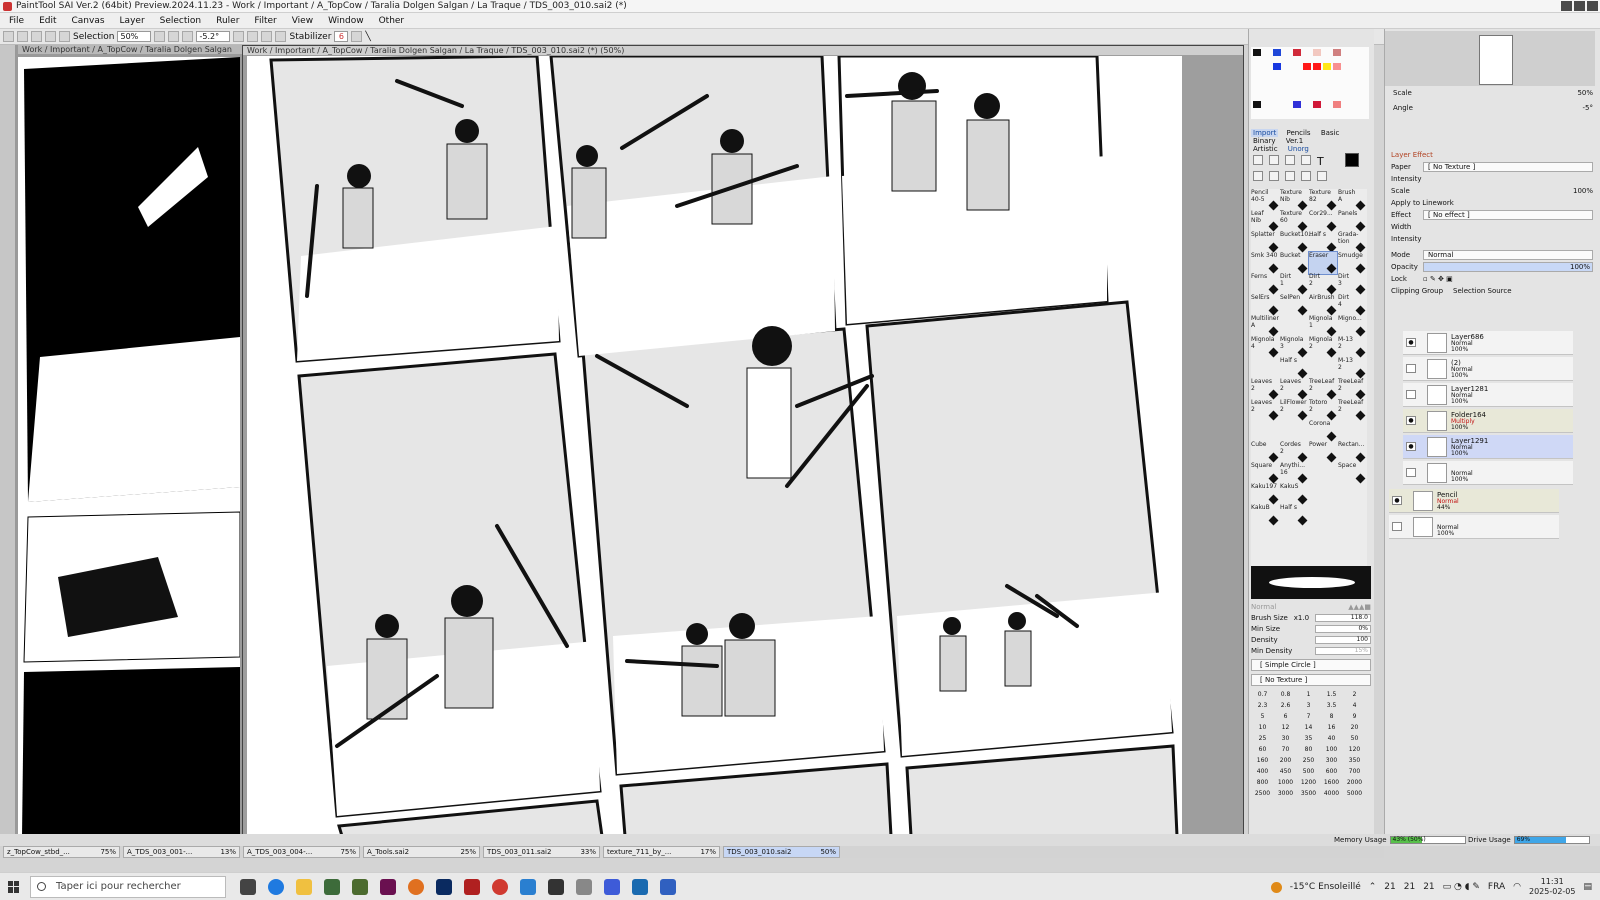 The image size is (1600, 900). Describe the element at coordinates (276, 886) in the screenshot. I see `edge-icon` at that location.